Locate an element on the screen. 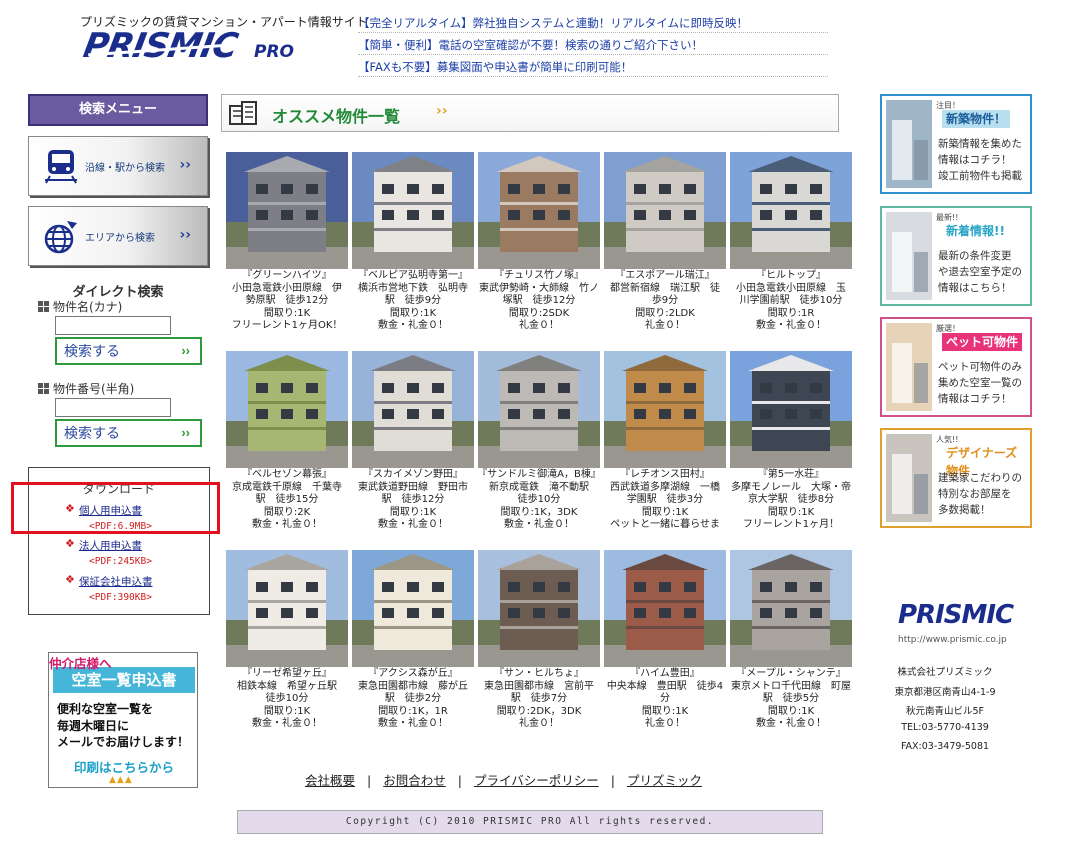 This screenshot has height=841, width=1066. property-access: 多摩モノレール 大塚・帝 is located at coordinates (791, 487).